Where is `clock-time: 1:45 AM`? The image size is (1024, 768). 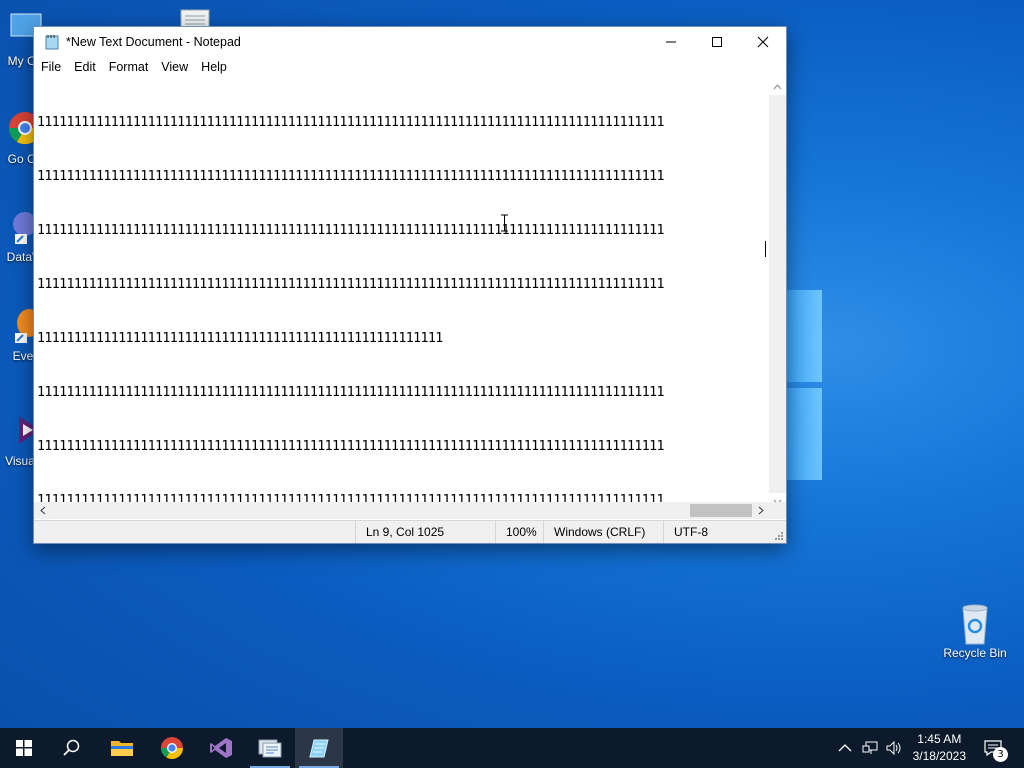 clock-time: 1:45 AM is located at coordinates (939, 739).